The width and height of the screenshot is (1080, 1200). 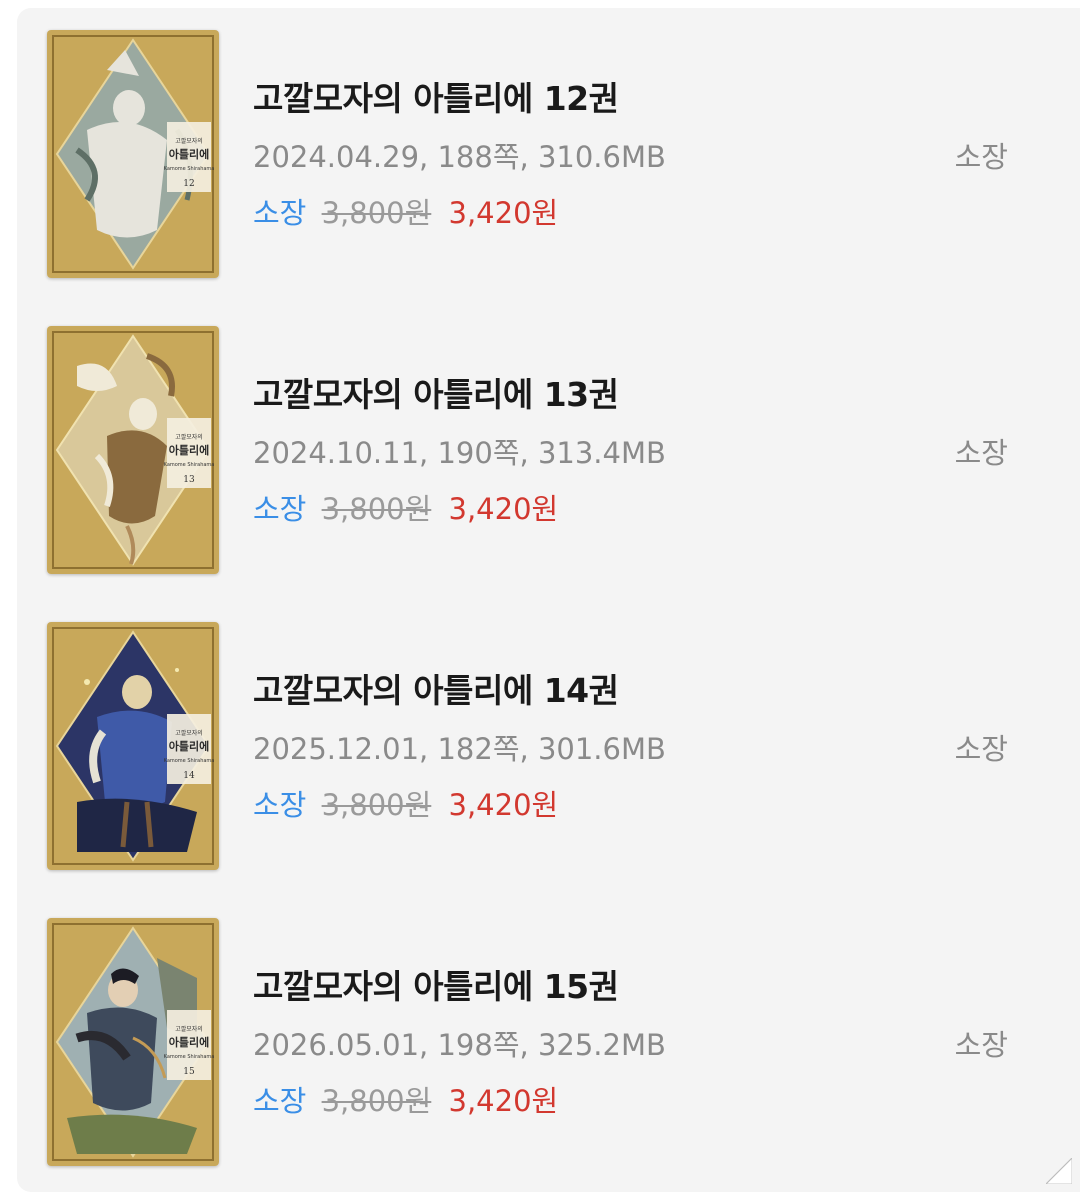 I want to click on book-meta: 2024.10.11, 190쪽, 313.4MB, so click(x=459, y=453).